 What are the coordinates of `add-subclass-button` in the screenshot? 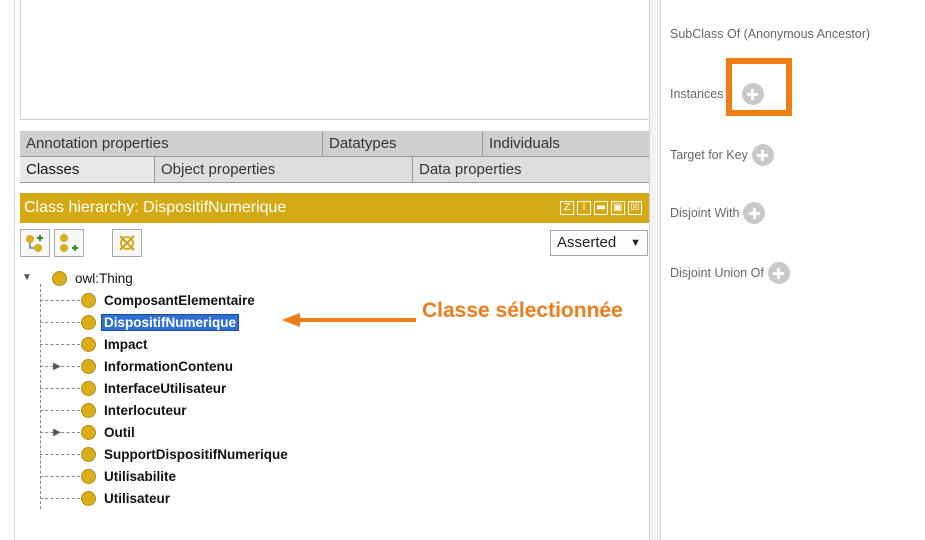 It's located at (35, 243).